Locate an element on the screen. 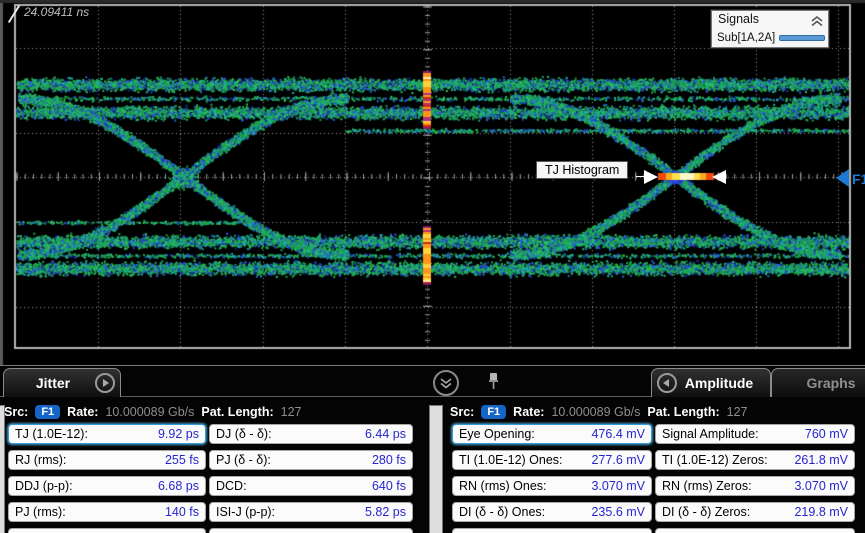  measurement-label: RJ (rms): is located at coordinates (41, 460).